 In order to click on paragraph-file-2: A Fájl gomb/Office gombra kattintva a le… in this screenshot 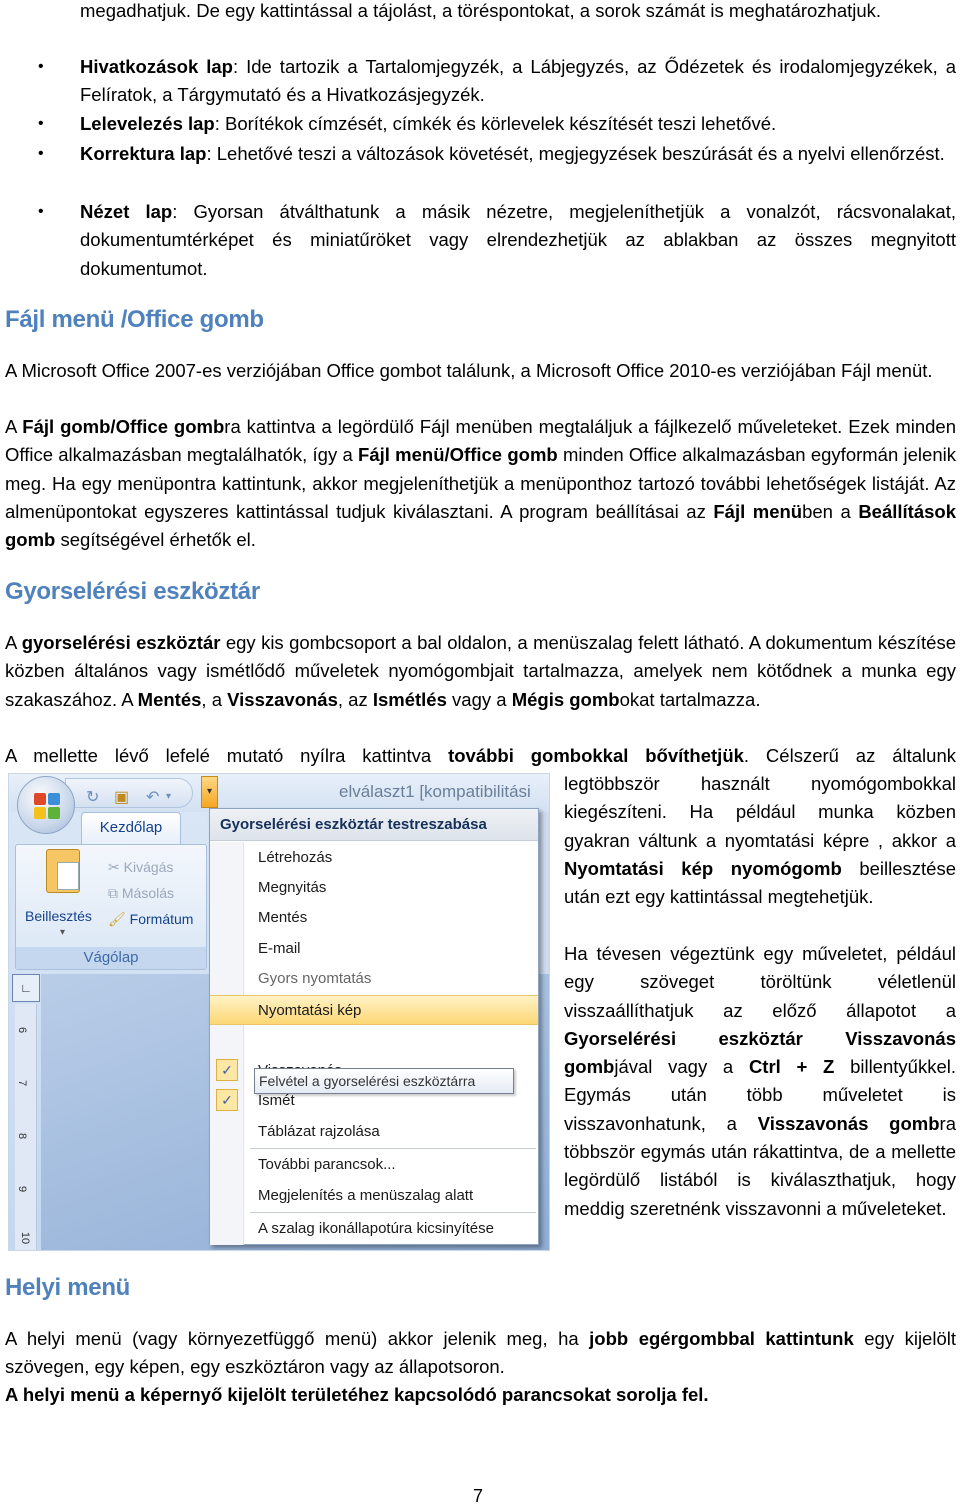, I will do `click(481, 483)`.